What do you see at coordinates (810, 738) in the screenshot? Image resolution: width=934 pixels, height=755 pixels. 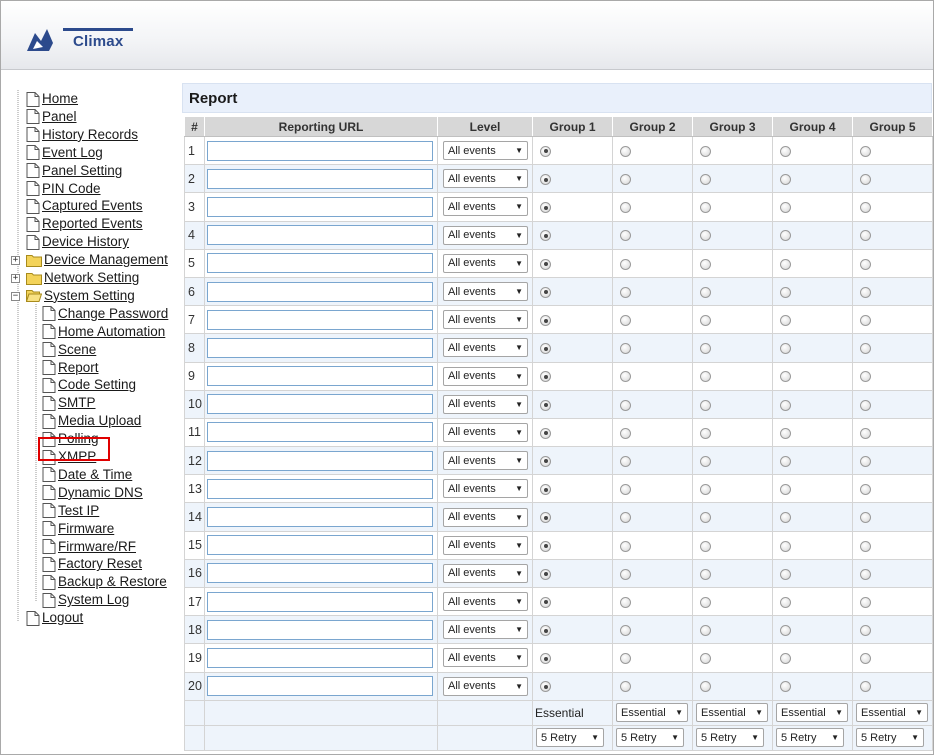 I see `group-4-retry-select: 5 Retry ▼` at bounding box center [810, 738].